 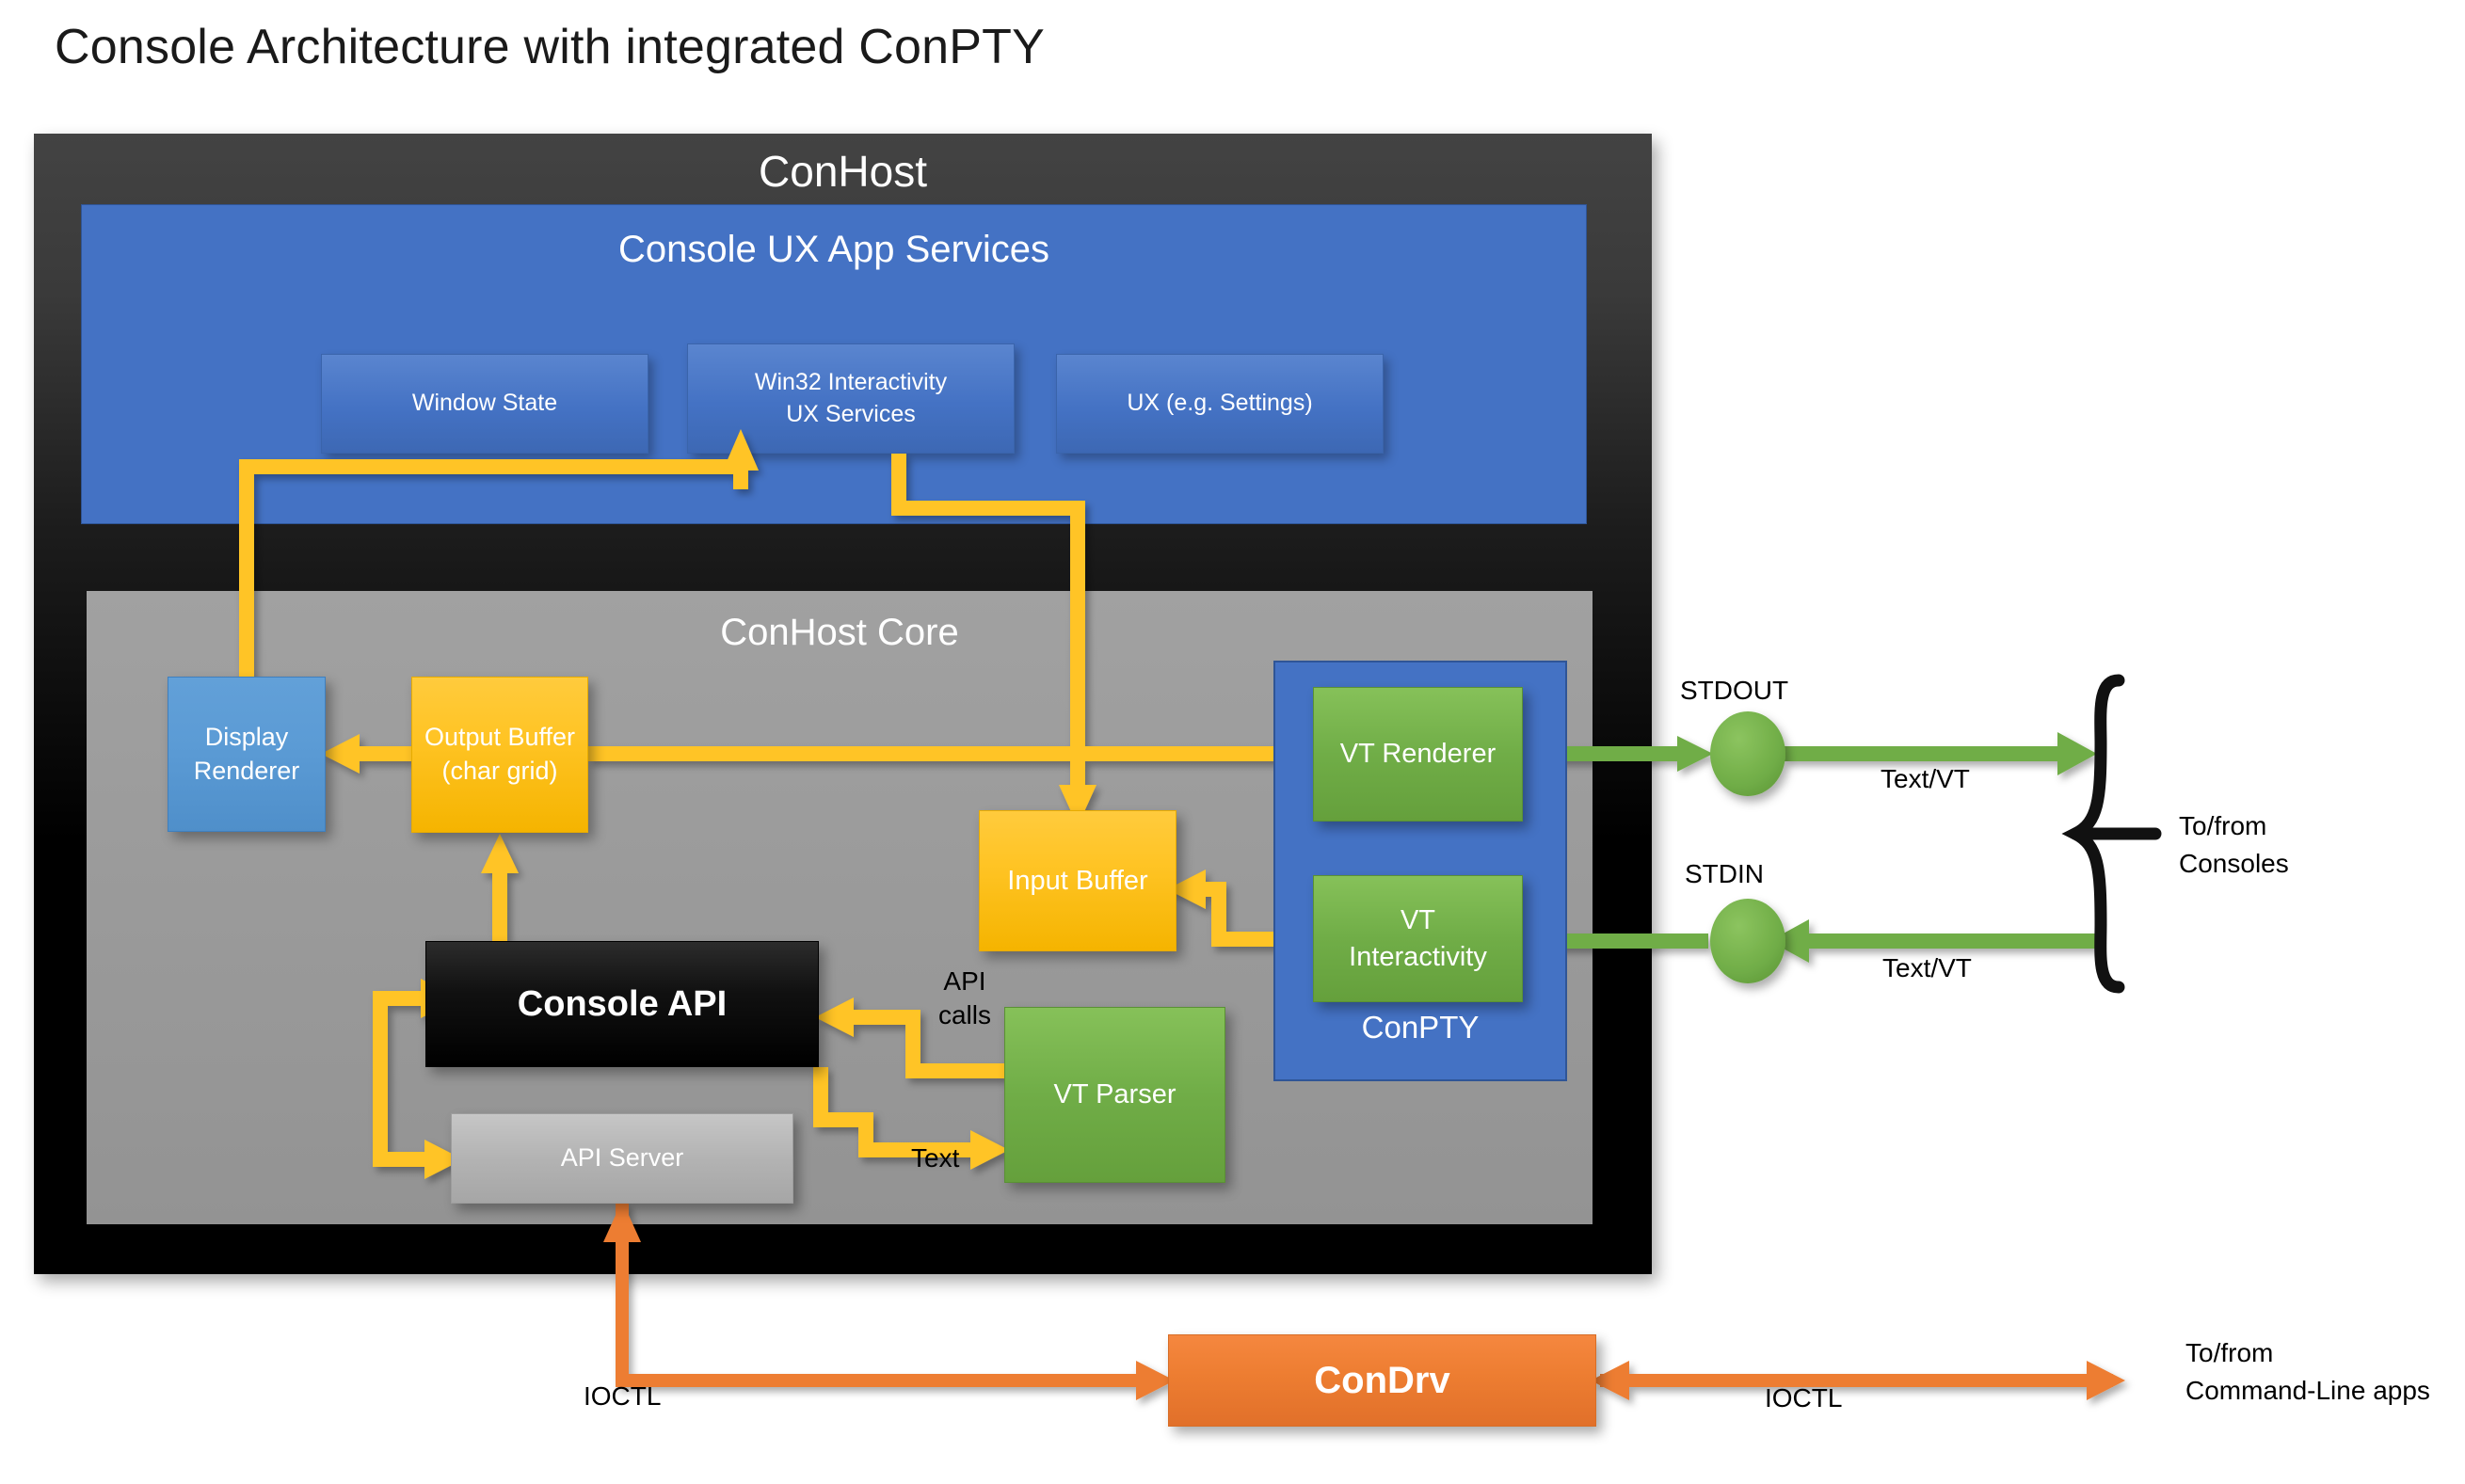 I want to click on node-vt-parser-label: VT Parser, so click(x=1114, y=1094).